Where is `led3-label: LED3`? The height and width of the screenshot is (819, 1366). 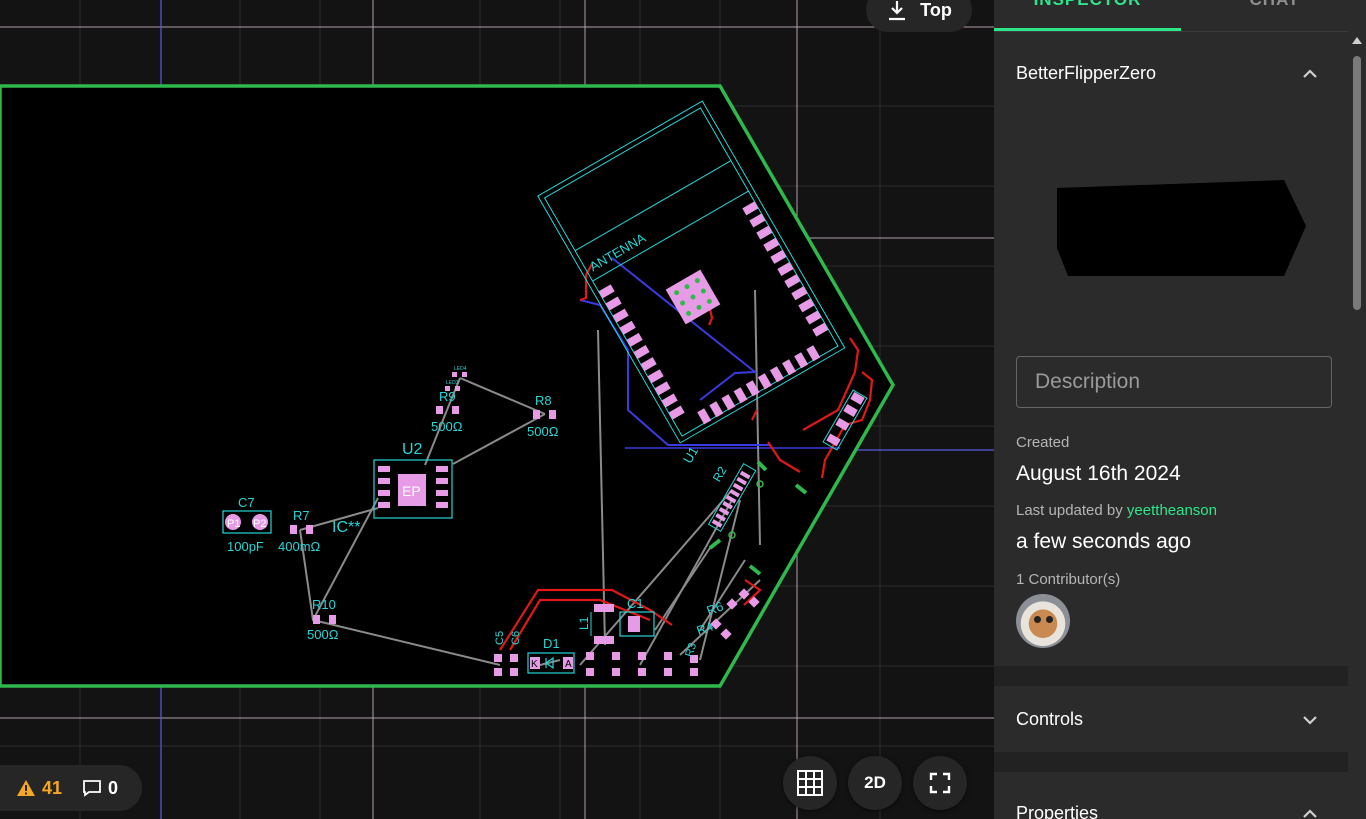 led3-label: LED3 is located at coordinates (452, 383).